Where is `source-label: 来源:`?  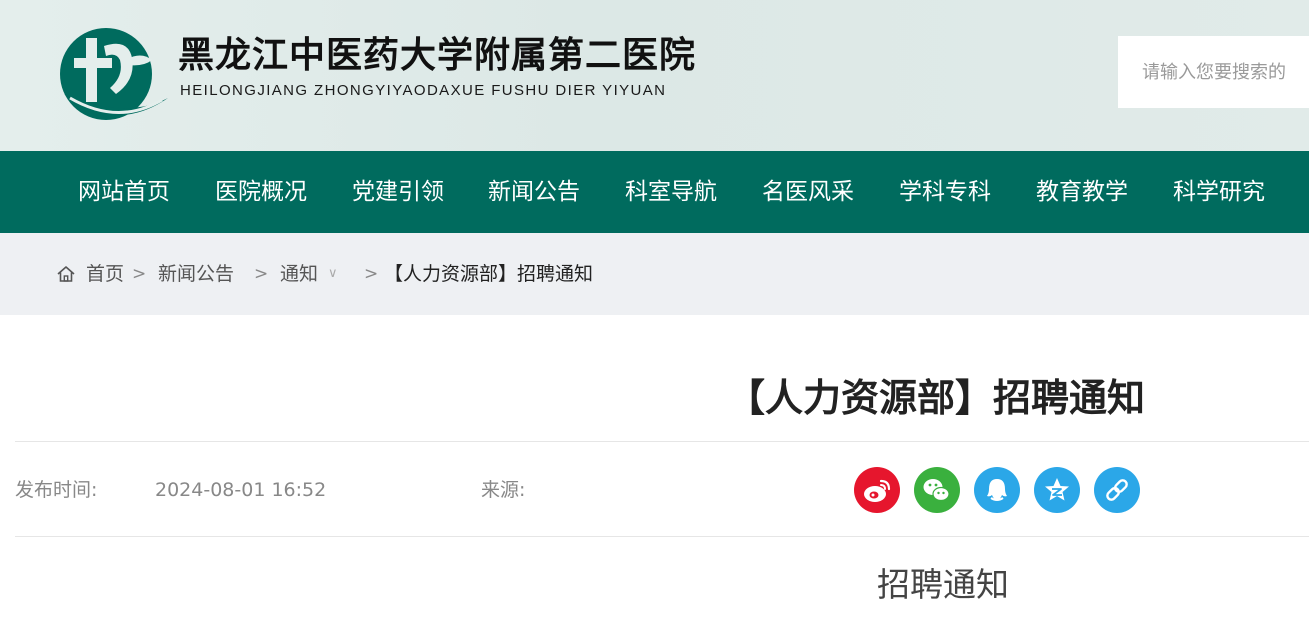 source-label: 来源: is located at coordinates (503, 490).